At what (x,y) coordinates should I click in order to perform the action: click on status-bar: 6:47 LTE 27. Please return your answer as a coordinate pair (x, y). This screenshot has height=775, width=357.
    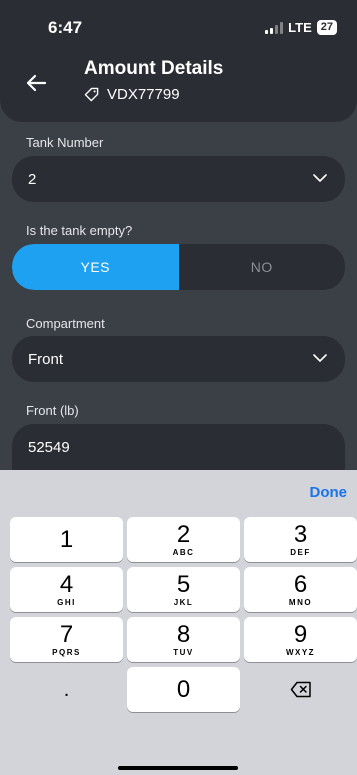
    Looking at the image, I should click on (178, 30).